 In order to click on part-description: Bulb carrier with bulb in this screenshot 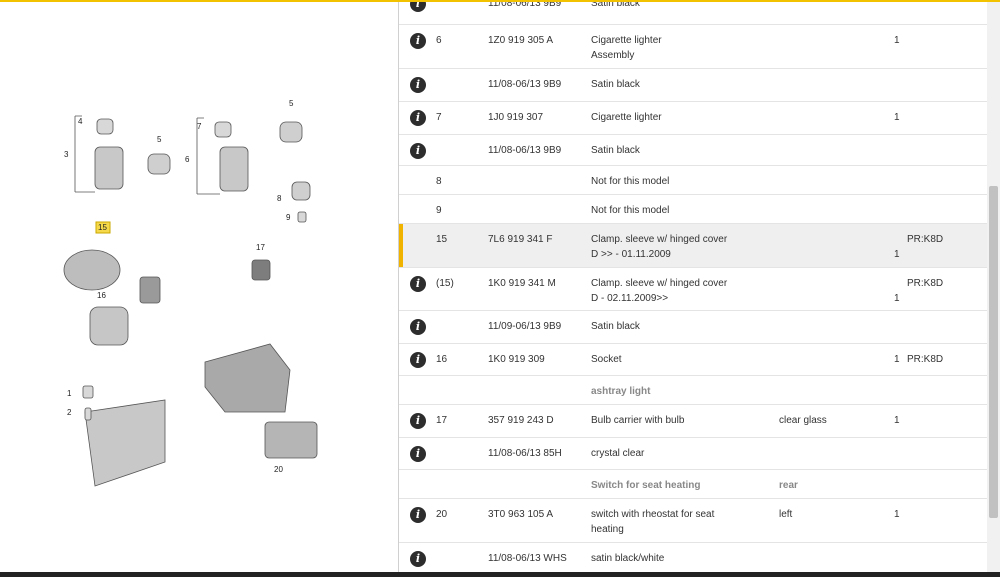, I will do `click(637, 420)`.